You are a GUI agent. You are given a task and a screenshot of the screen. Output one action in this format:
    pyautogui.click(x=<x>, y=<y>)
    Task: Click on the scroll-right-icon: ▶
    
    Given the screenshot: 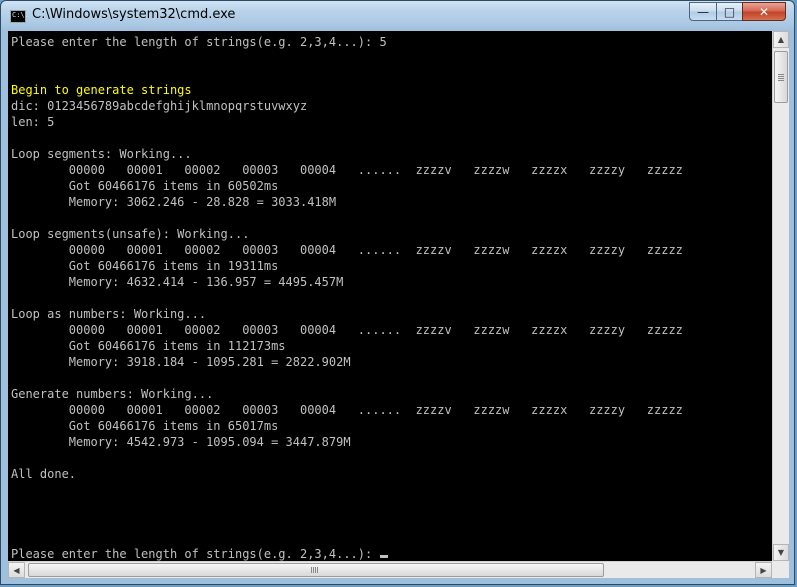 What is the action you would take?
    pyautogui.click(x=763, y=570)
    